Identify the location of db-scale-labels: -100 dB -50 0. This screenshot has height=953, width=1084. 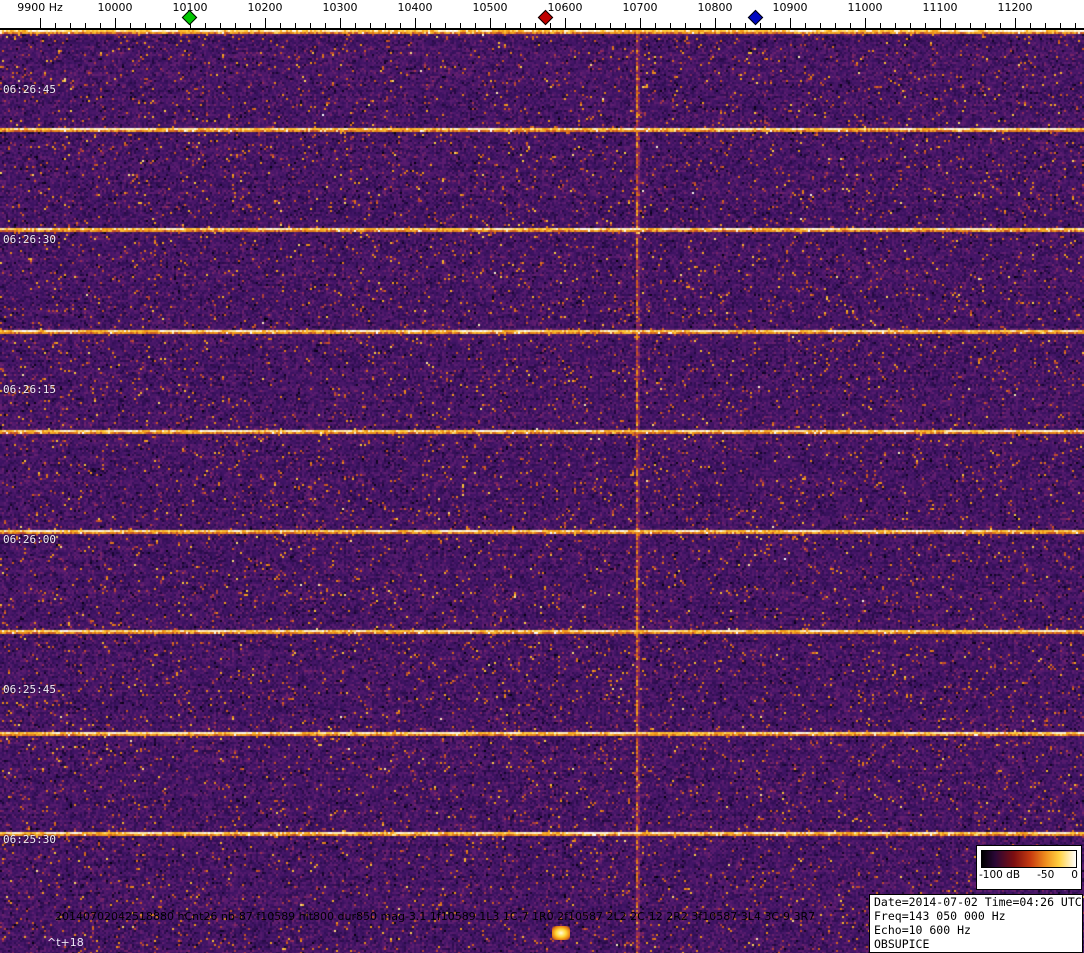
(1028, 875).